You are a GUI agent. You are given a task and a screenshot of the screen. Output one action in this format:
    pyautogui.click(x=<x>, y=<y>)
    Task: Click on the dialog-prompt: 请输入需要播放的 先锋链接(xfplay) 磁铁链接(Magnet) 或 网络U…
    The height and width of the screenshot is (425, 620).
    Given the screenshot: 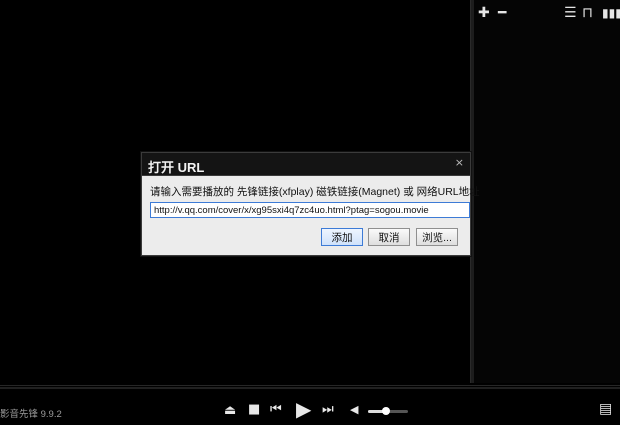 What is the action you would take?
    pyautogui.click(x=315, y=192)
    